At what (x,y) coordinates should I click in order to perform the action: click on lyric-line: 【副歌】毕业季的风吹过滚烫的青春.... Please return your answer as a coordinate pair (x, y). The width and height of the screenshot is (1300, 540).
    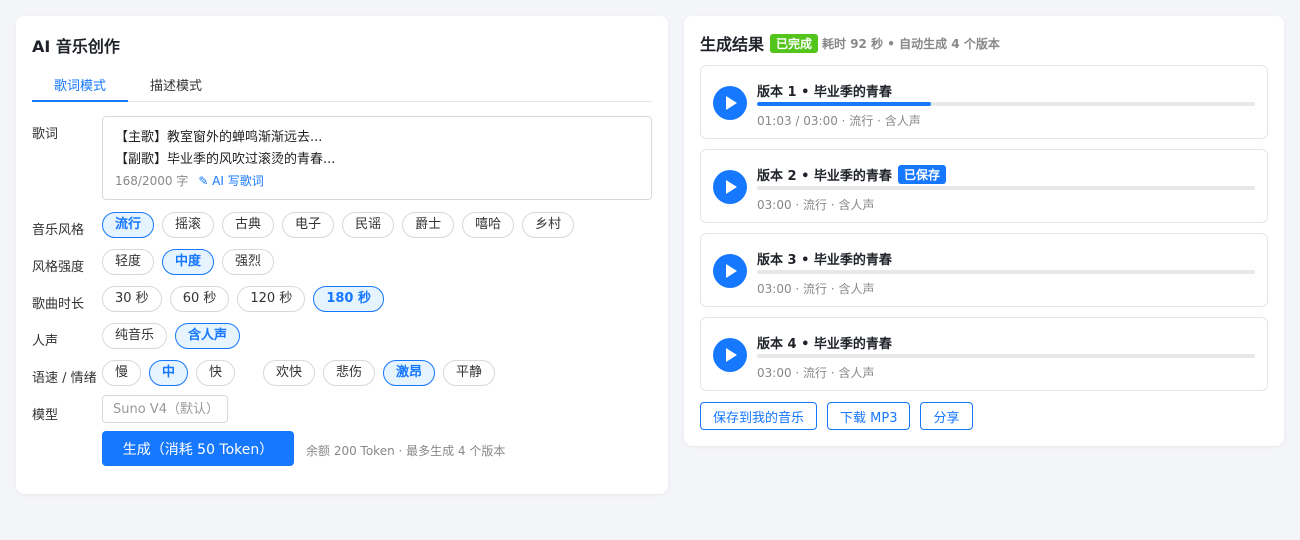
    Looking at the image, I should click on (225, 159).